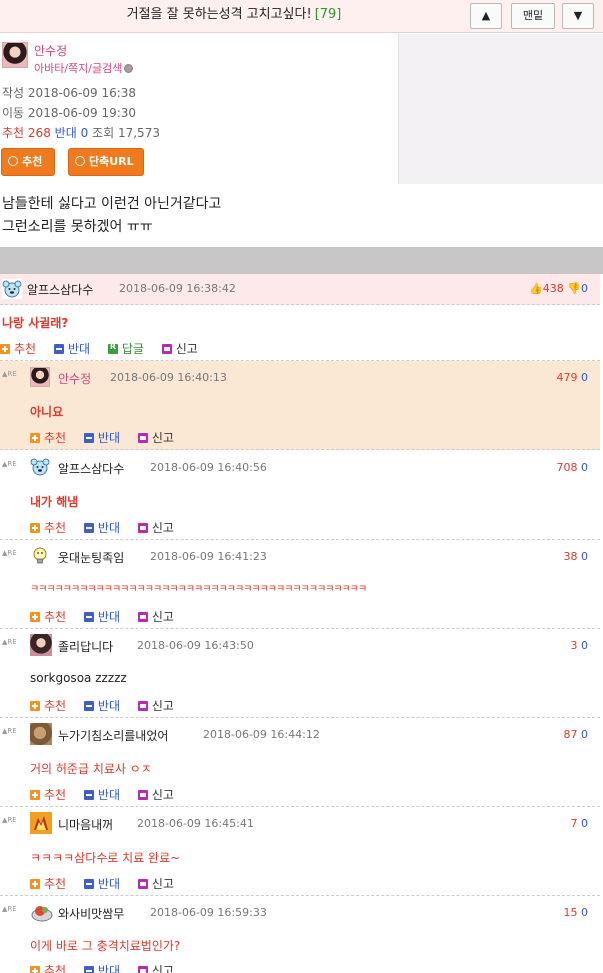 The image size is (603, 973). I want to click on author-name: 안수정, so click(50, 50).